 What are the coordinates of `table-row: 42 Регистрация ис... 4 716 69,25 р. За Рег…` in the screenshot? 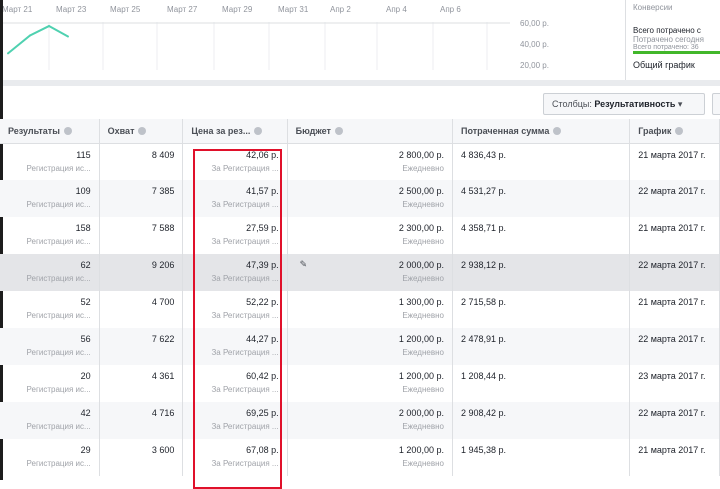 It's located at (360, 420).